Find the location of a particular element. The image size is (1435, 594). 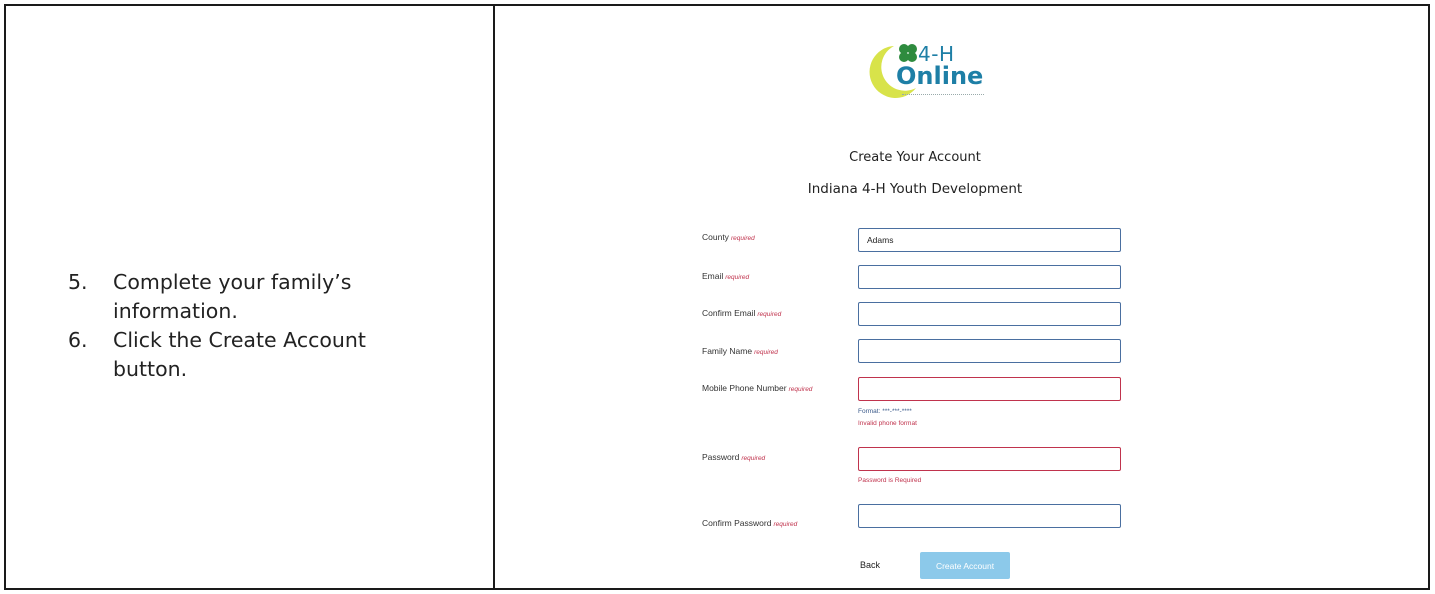

email-field is located at coordinates (989, 277).